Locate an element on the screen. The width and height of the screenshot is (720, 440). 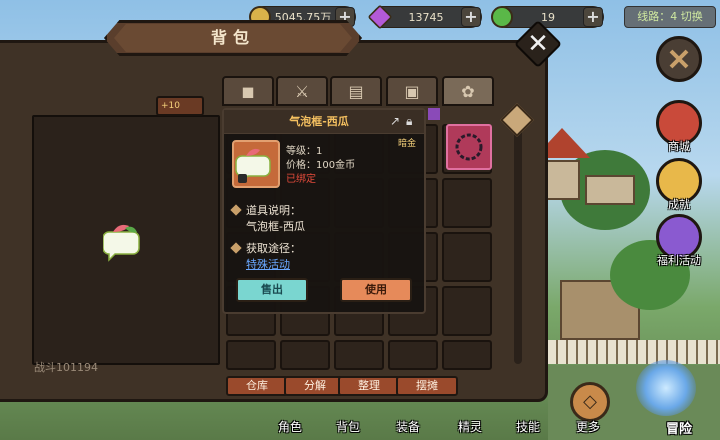
source-link: 特殊活动 is located at coordinates (268, 264).